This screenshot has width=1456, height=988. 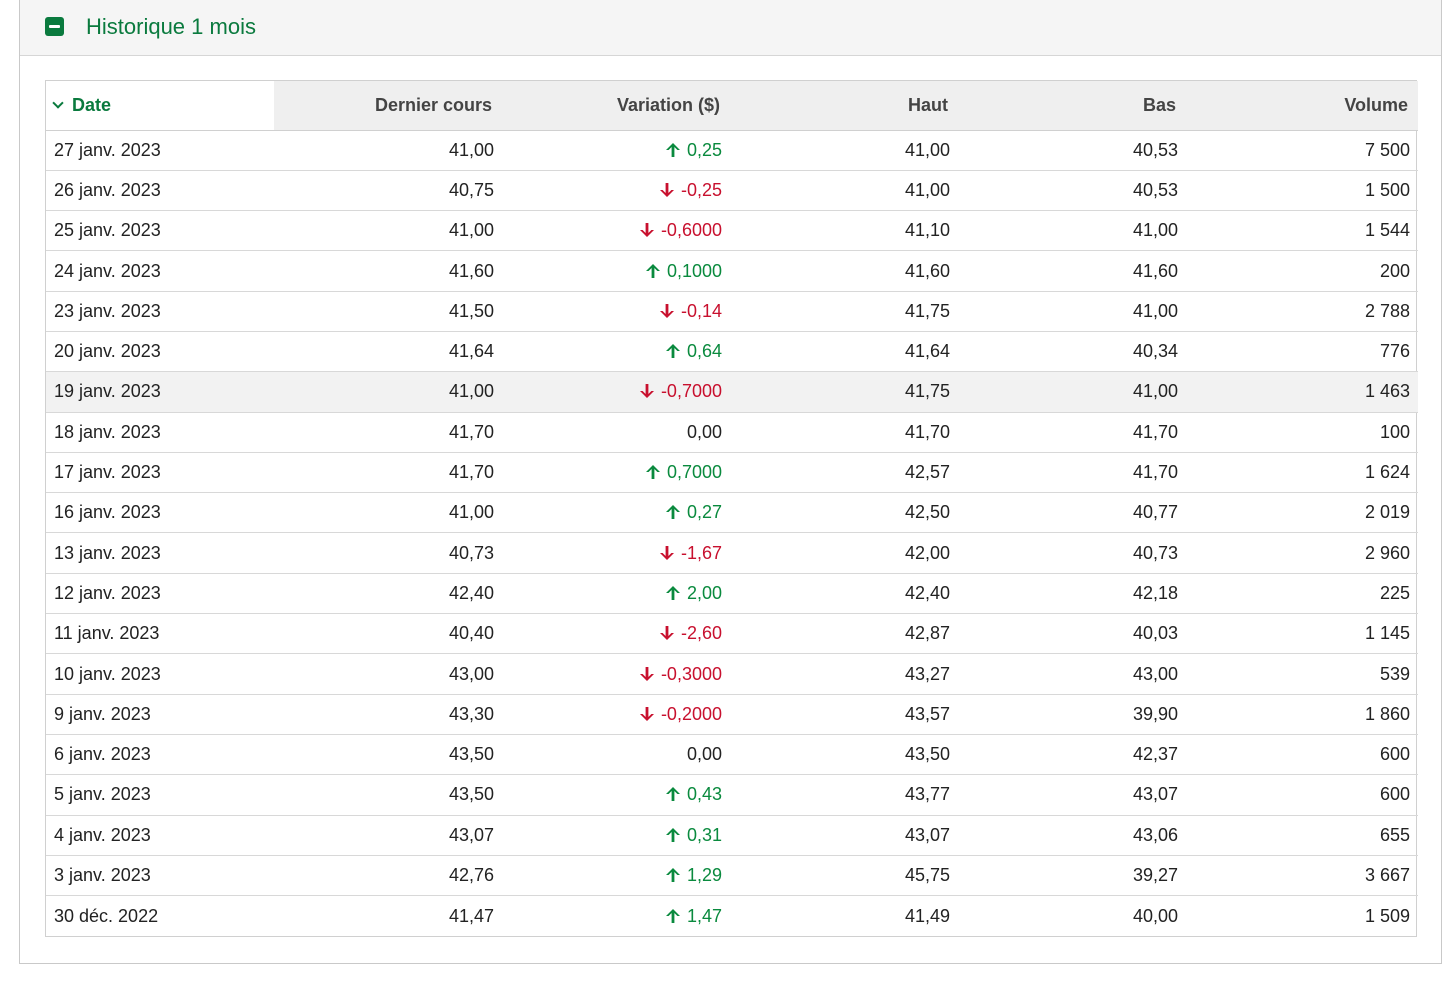 What do you see at coordinates (616, 714) in the screenshot?
I see `cell-change: -0,2000` at bounding box center [616, 714].